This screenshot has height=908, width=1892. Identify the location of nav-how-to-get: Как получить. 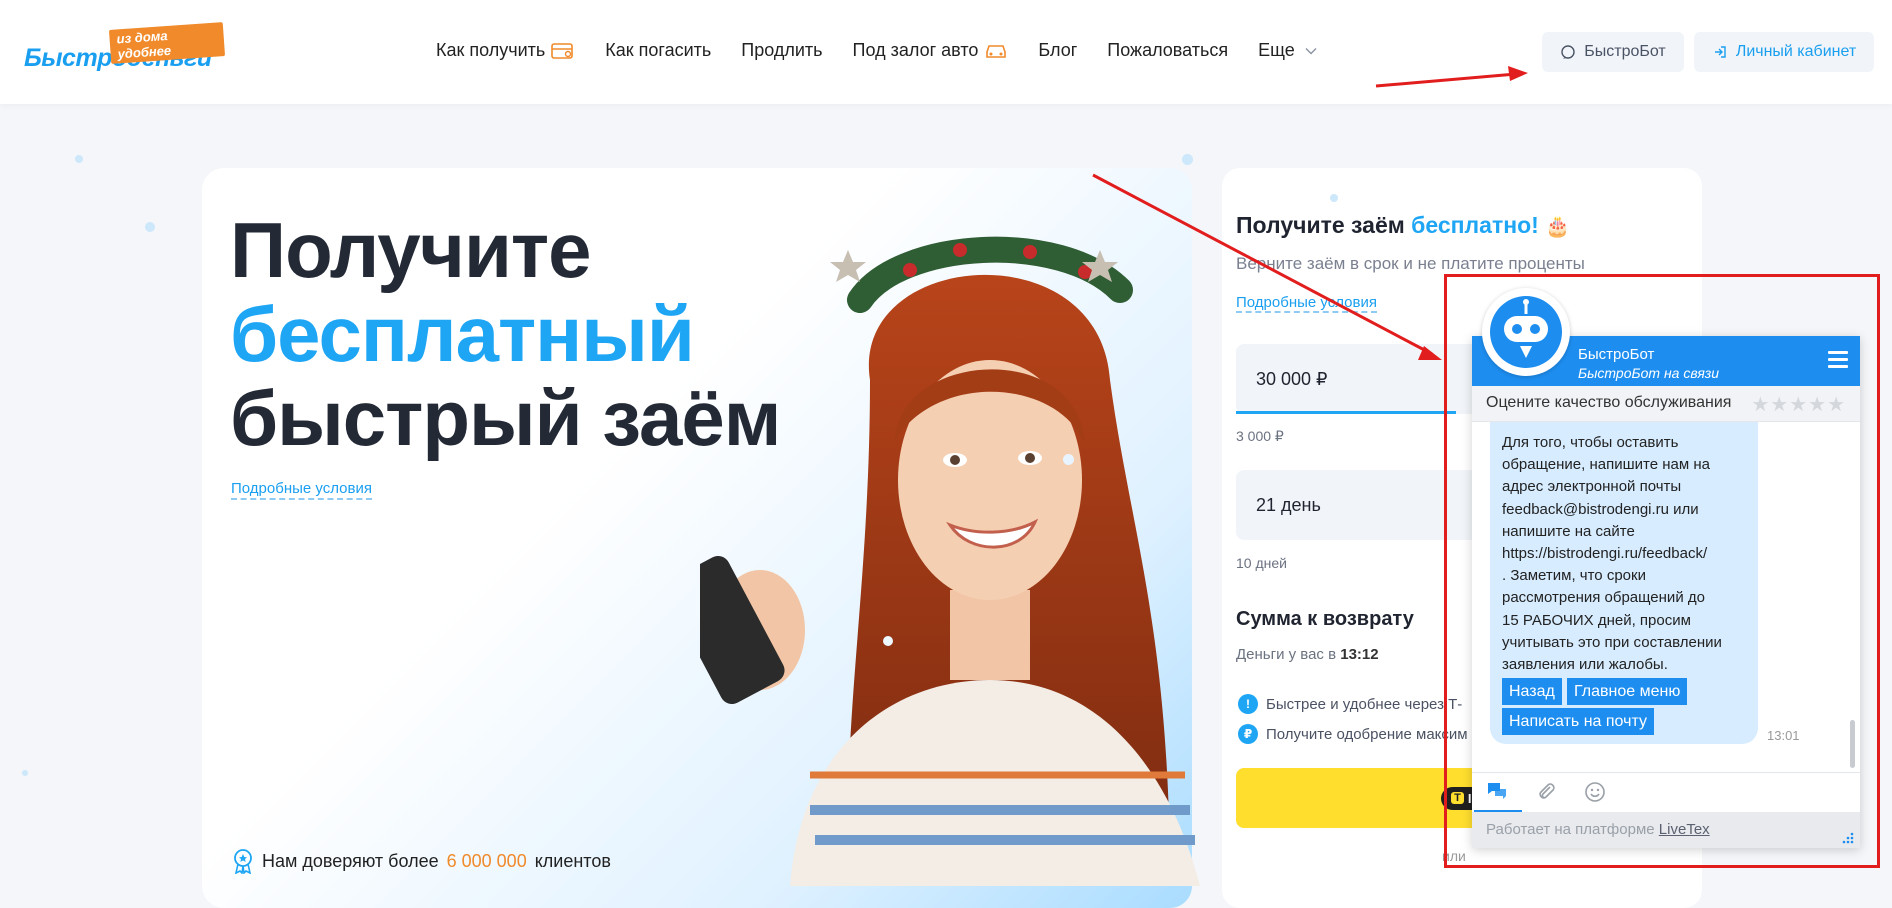
(505, 50).